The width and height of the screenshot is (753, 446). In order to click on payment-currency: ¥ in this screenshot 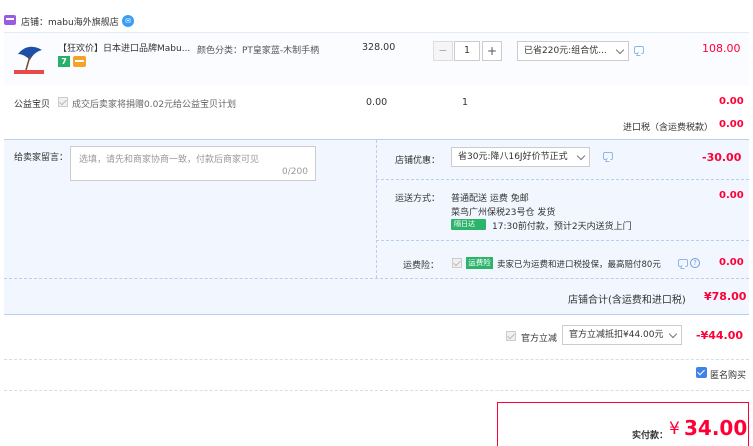, I will do `click(674, 429)`.